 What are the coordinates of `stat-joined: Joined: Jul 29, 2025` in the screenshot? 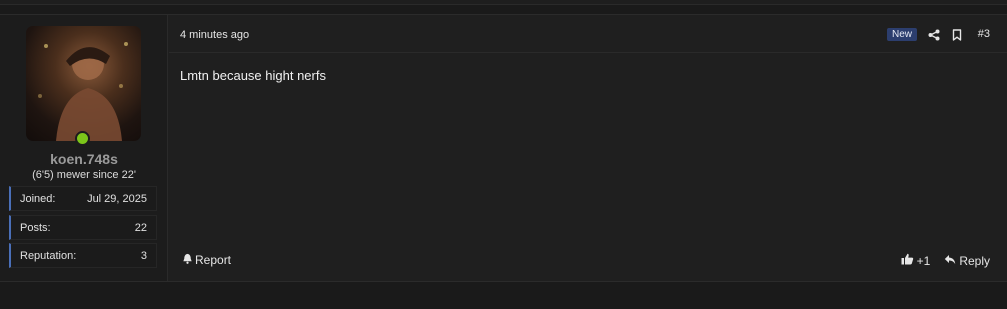 It's located at (83, 198).